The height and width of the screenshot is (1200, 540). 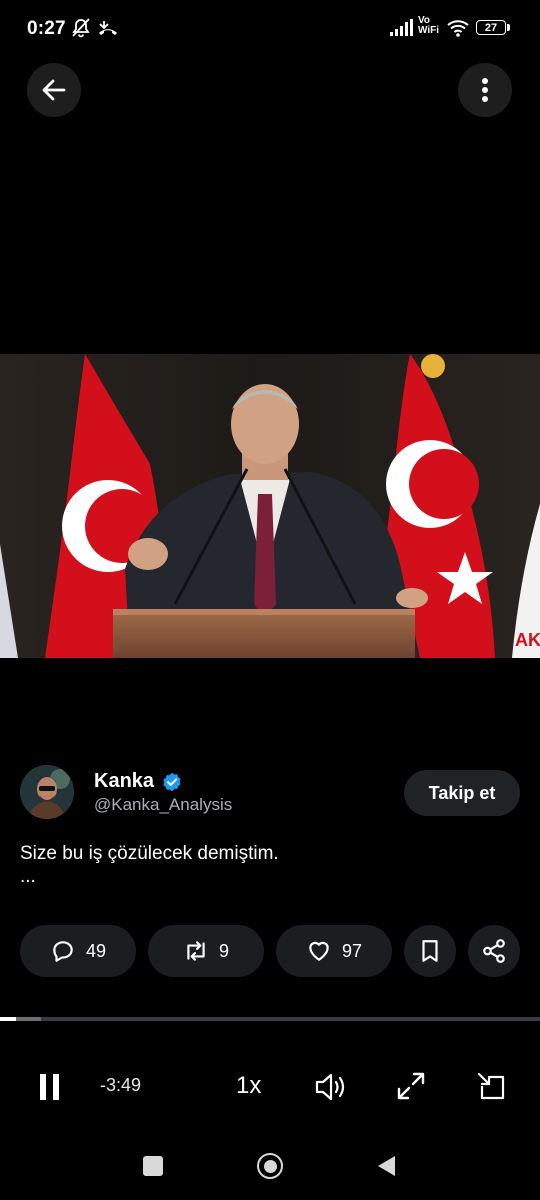 I want to click on share-button, so click(x=494, y=951).